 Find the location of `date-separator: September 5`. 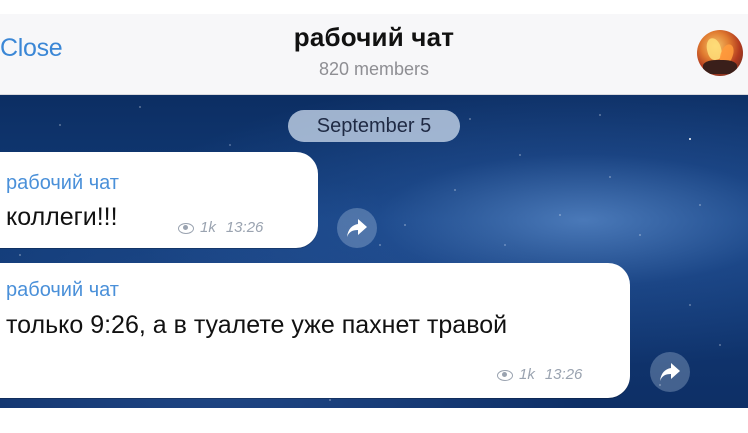

date-separator: September 5 is located at coordinates (374, 126).